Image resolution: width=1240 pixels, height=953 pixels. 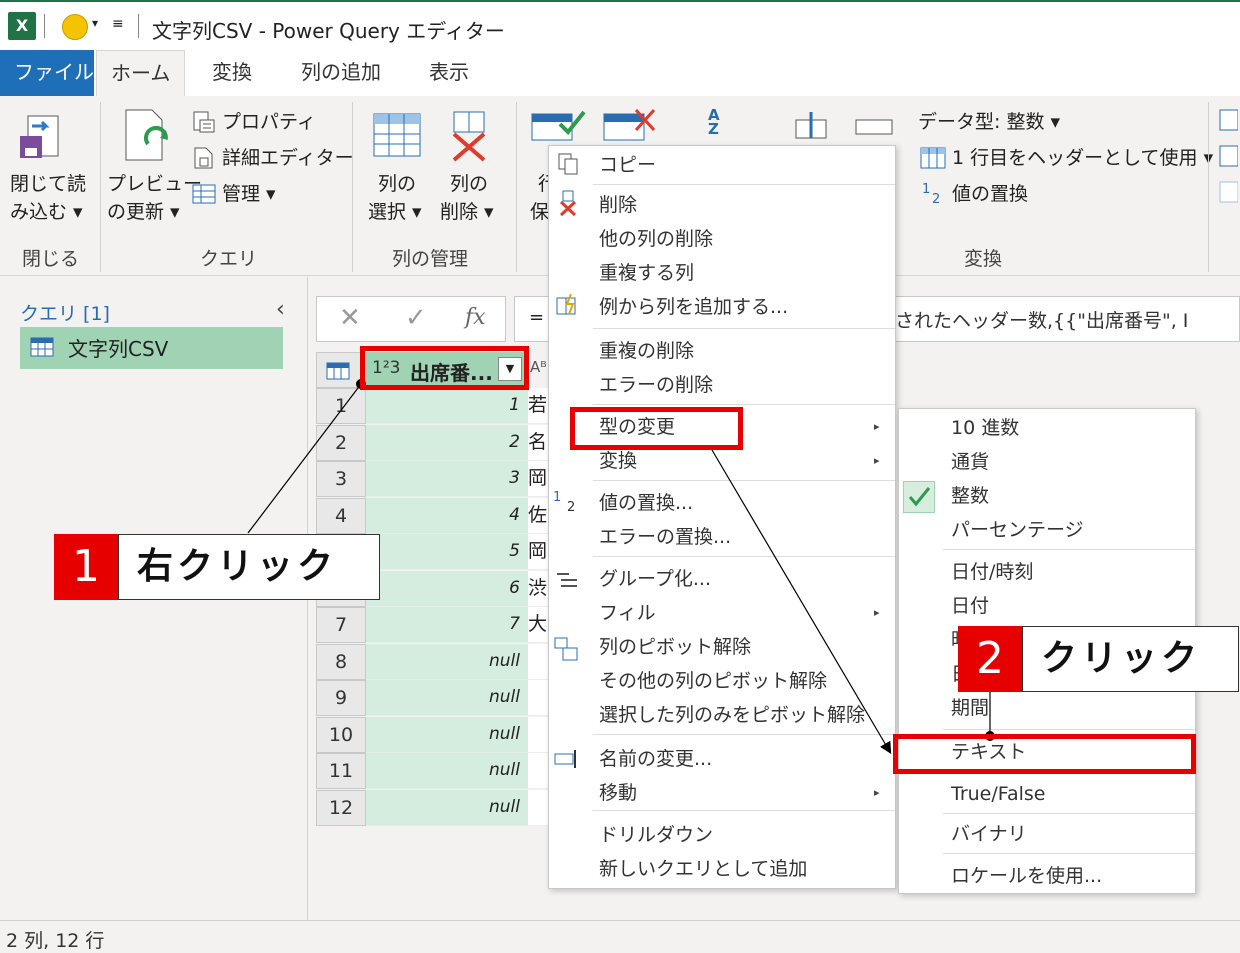 I want to click on change-type-highlight, so click(x=656, y=428).